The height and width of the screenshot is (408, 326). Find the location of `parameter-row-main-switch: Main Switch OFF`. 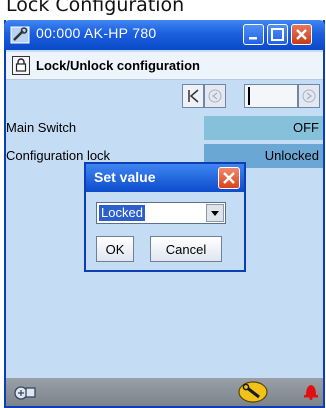

parameter-row-main-switch: Main Switch OFF is located at coordinates (164, 128).